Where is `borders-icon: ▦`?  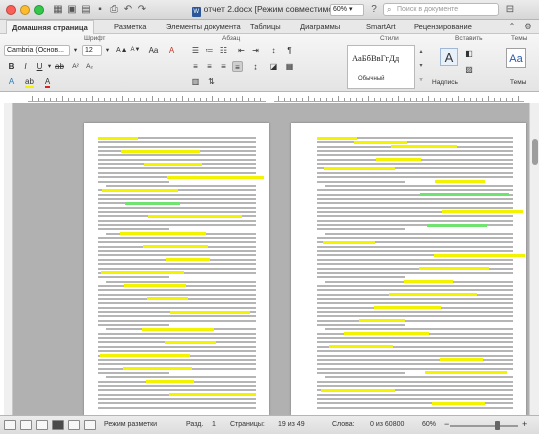
borders-icon: ▦ is located at coordinates (289, 66).